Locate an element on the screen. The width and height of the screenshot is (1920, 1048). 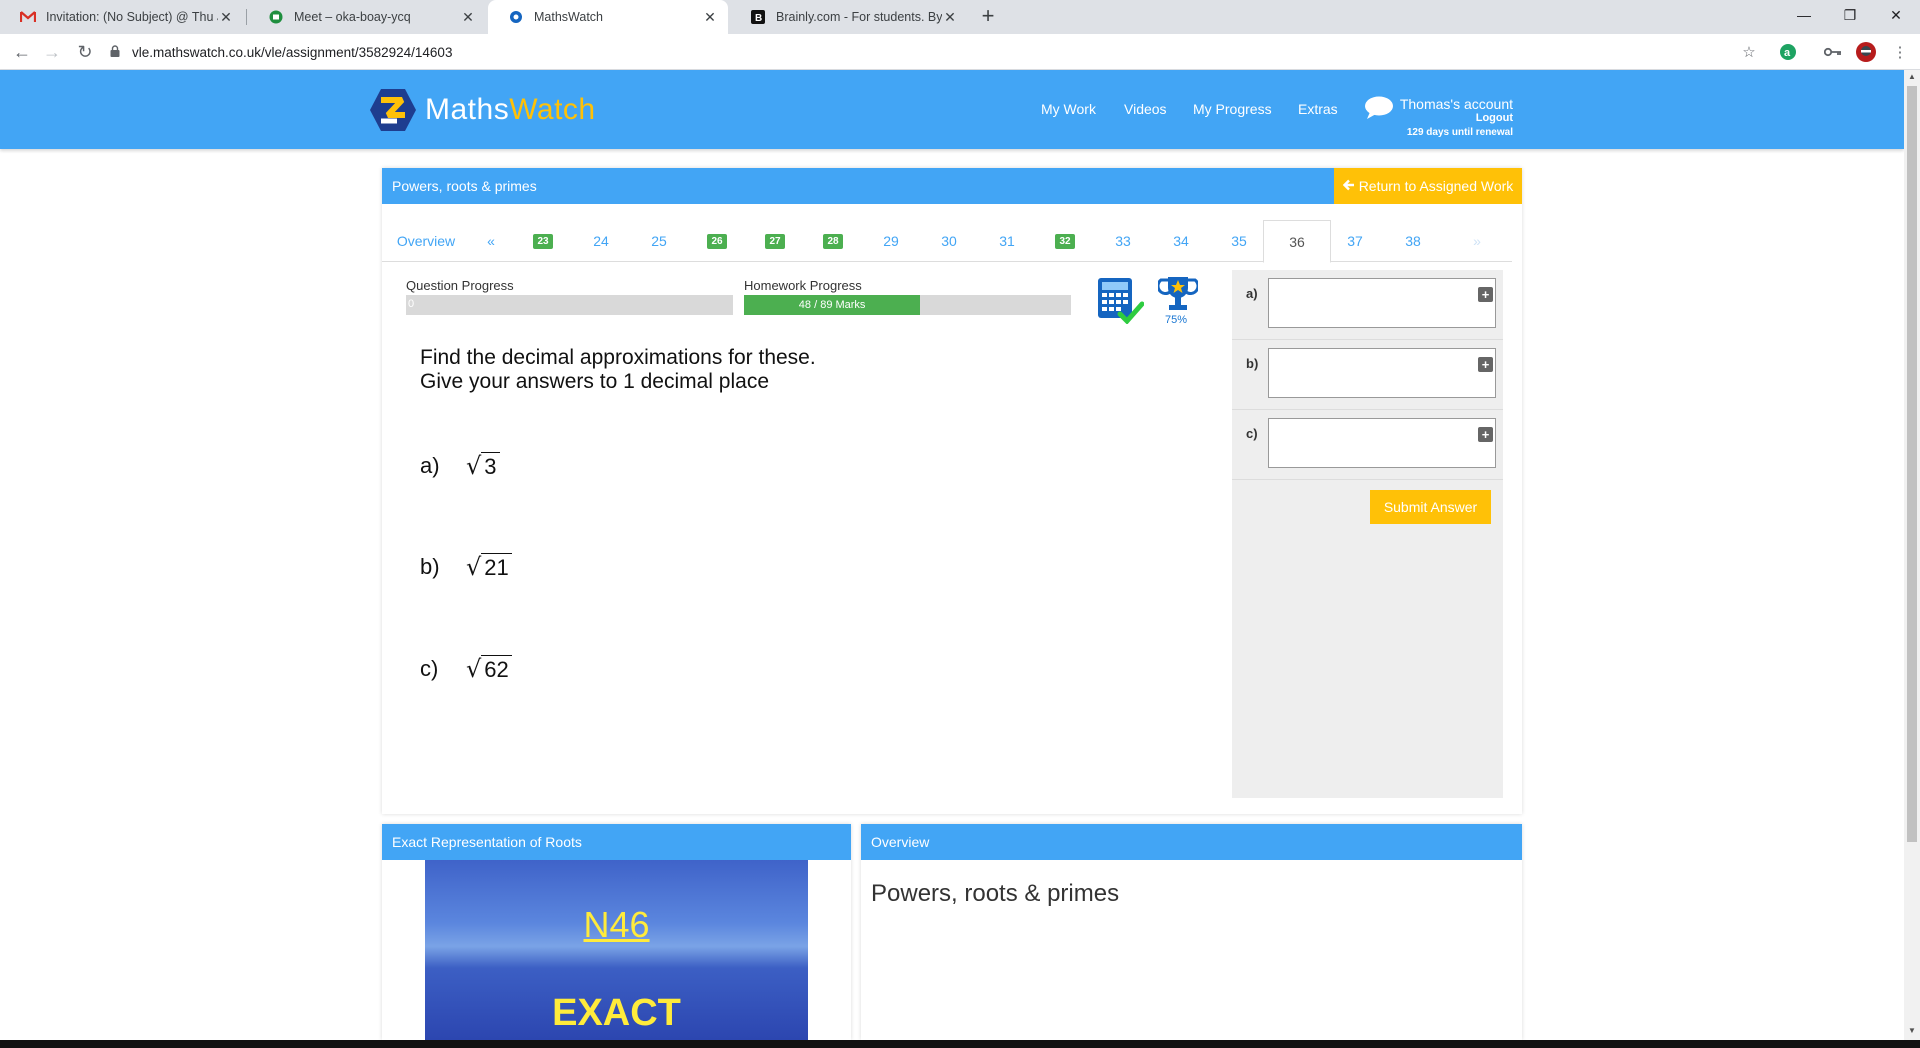
tab-separator is located at coordinates (246, 17).